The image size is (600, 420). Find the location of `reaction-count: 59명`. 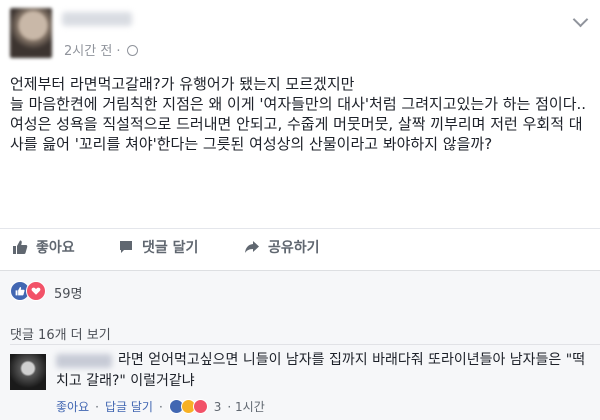

reaction-count: 59명 is located at coordinates (68, 292).